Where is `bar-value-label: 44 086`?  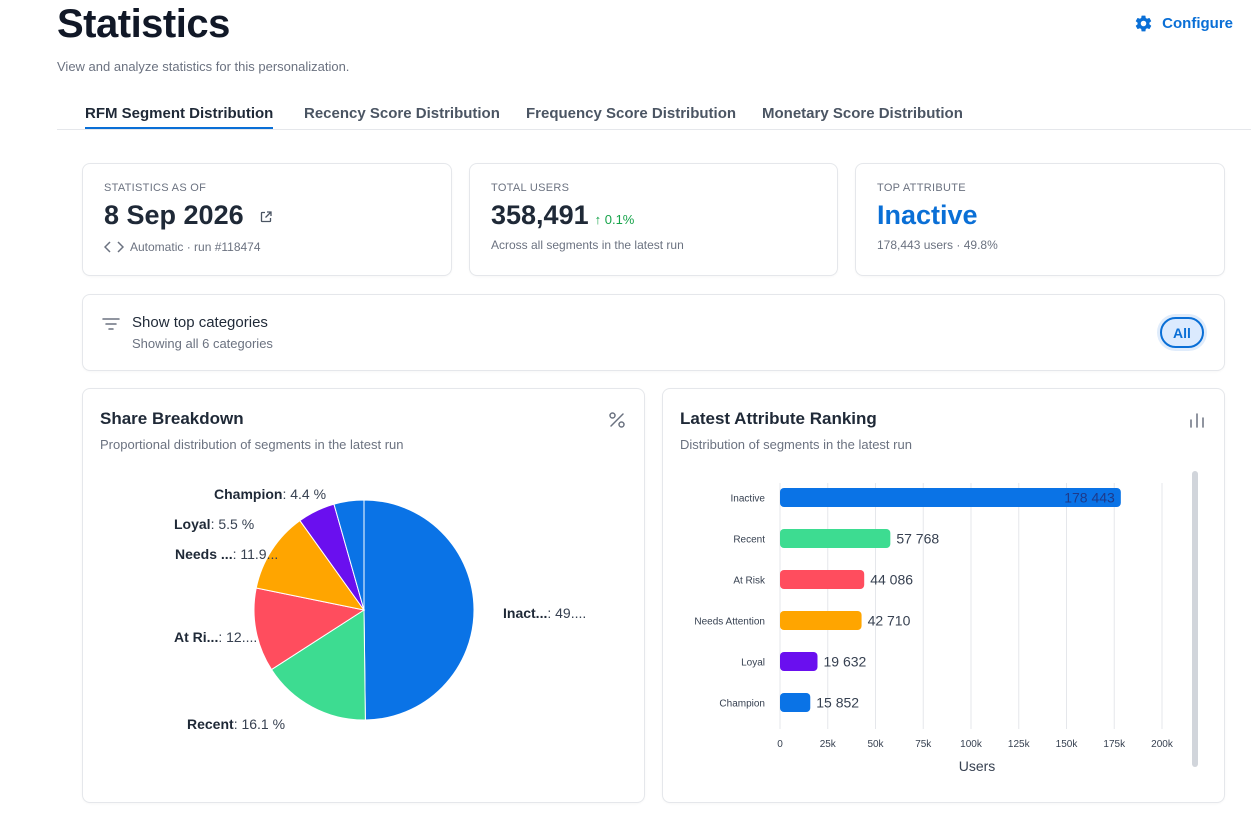 bar-value-label: 44 086 is located at coordinates (891, 580).